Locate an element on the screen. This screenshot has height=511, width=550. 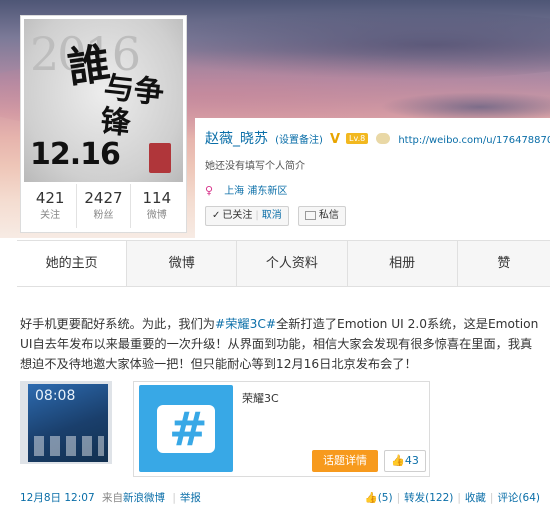
stat-value: 114 is located at coordinates (157, 198).